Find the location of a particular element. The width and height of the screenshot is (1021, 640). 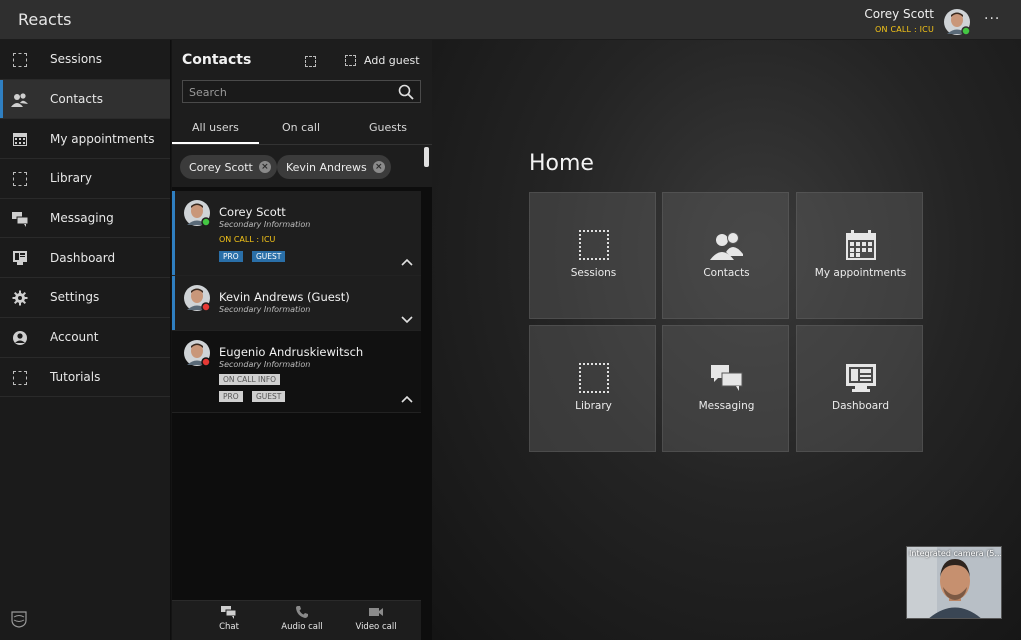

sidebar-item-dashboard: Dashboard is located at coordinates (85, 258).